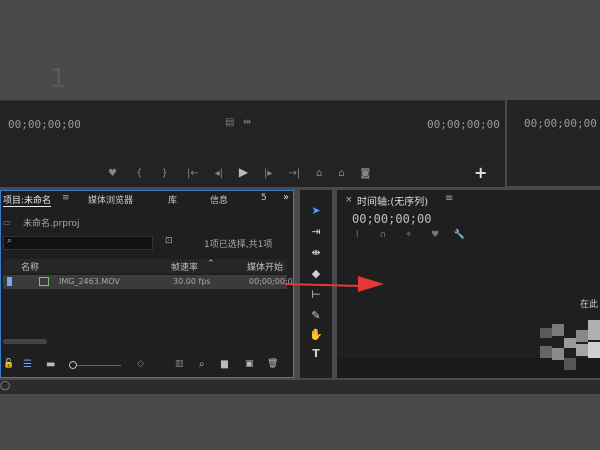 The width and height of the screenshot is (600, 450). What do you see at coordinates (316, 354) in the screenshot?
I see `type-tool-icon: T` at bounding box center [316, 354].